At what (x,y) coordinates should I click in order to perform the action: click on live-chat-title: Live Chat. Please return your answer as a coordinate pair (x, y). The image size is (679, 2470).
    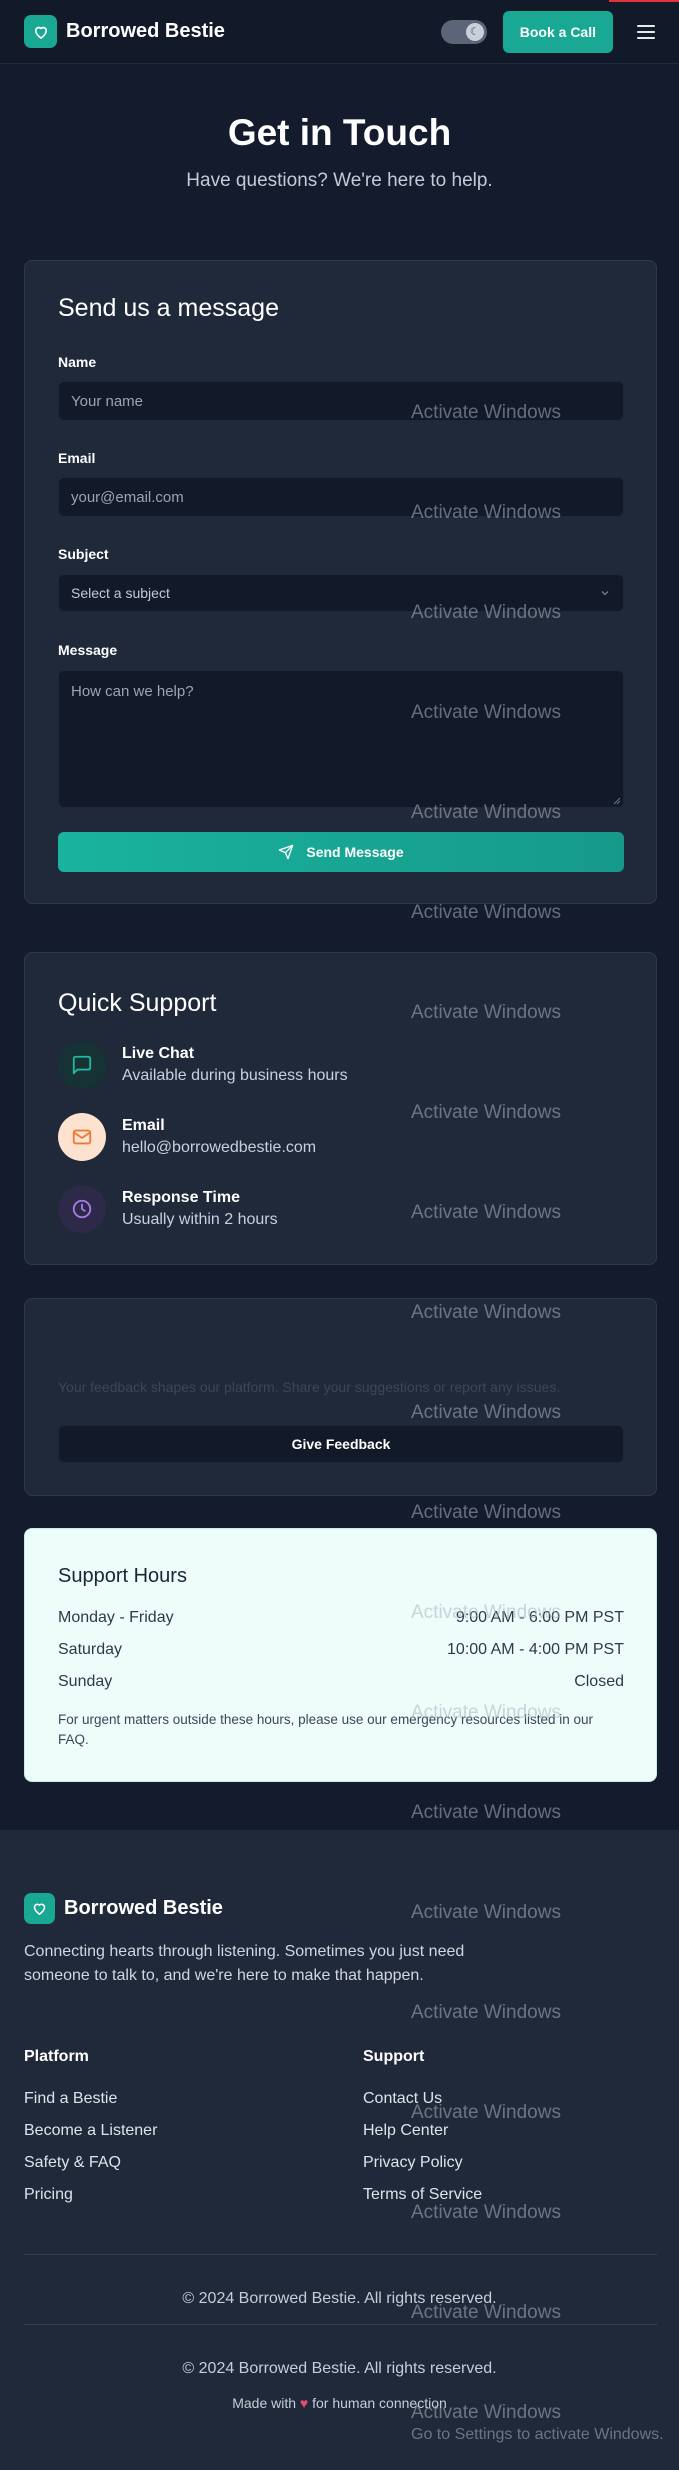
    Looking at the image, I should click on (158, 1053).